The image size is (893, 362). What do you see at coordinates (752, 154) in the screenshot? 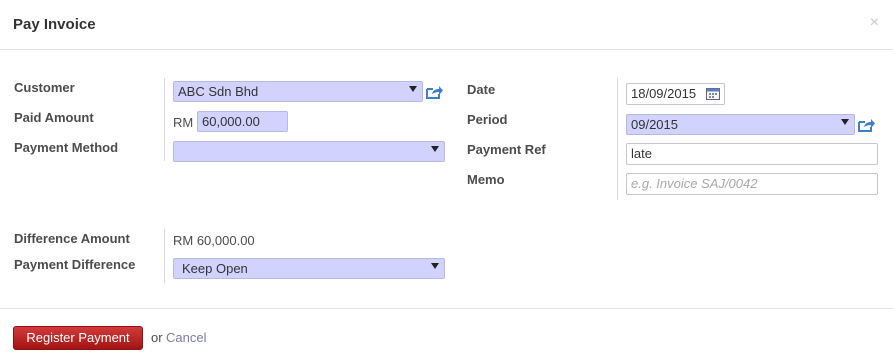
I see `payment-ref-input: late` at bounding box center [752, 154].